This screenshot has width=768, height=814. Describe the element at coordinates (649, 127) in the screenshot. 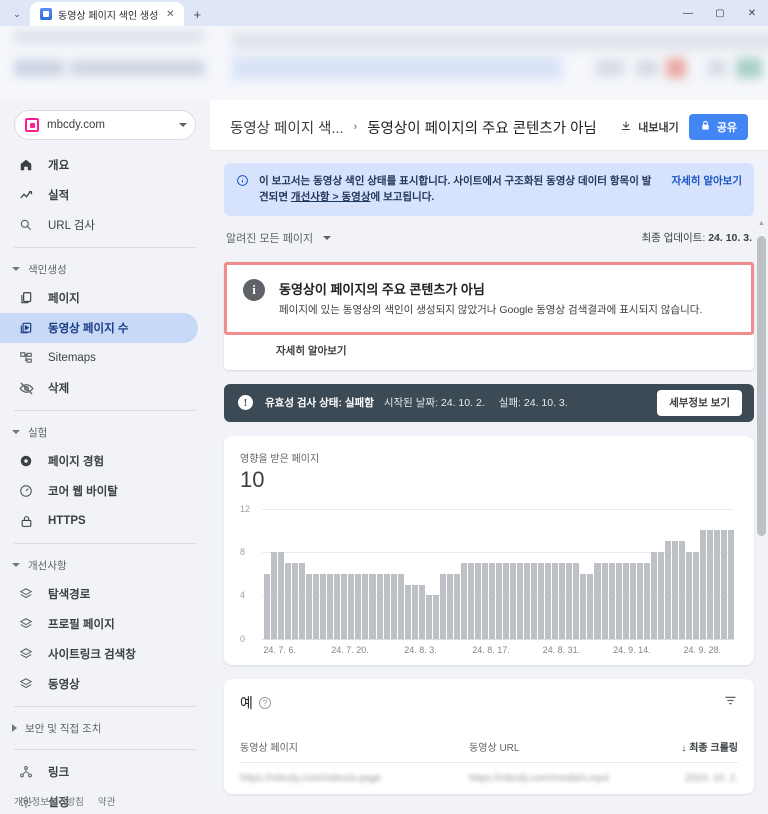

I see `export-button: 내보내기` at that location.